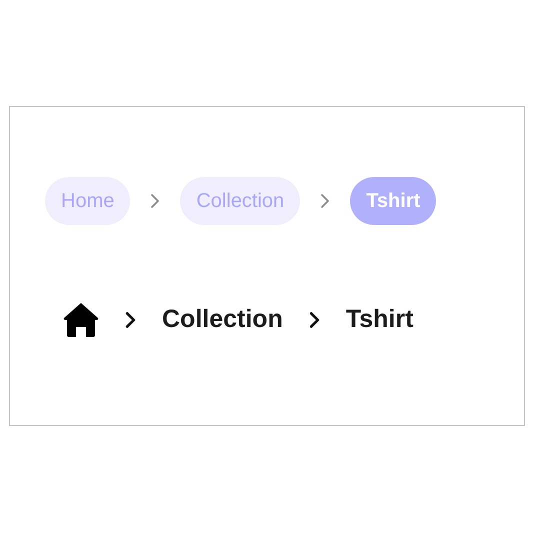 This screenshot has width=533, height=533. Describe the element at coordinates (393, 200) in the screenshot. I see `breadcrumb-pill: Tshirt` at that location.